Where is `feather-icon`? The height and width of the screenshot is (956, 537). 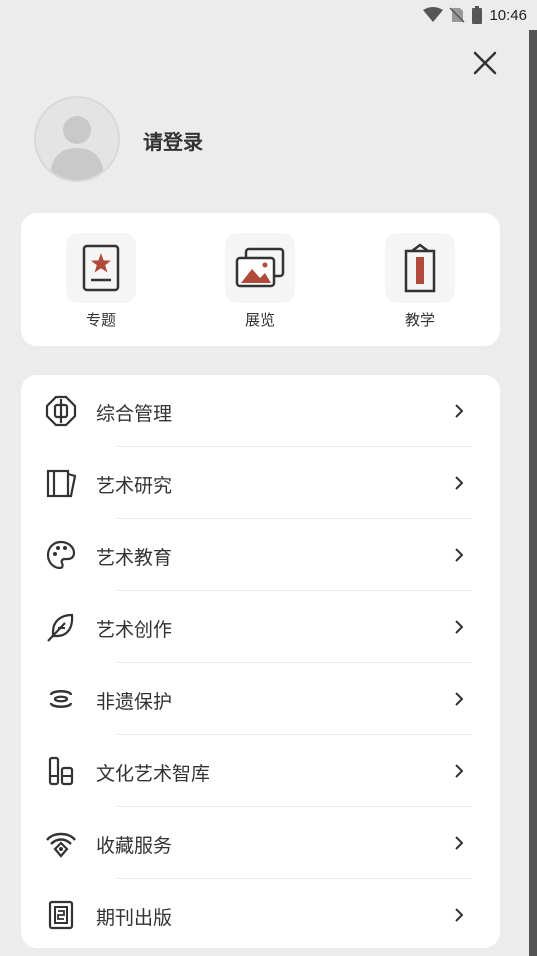 feather-icon is located at coordinates (60, 627).